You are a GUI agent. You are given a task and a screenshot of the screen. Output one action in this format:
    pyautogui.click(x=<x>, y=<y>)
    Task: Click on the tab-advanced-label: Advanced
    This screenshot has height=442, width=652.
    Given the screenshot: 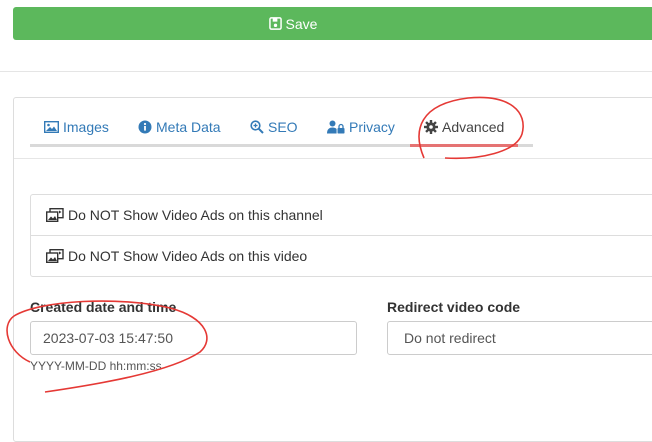 What is the action you would take?
    pyautogui.click(x=473, y=127)
    